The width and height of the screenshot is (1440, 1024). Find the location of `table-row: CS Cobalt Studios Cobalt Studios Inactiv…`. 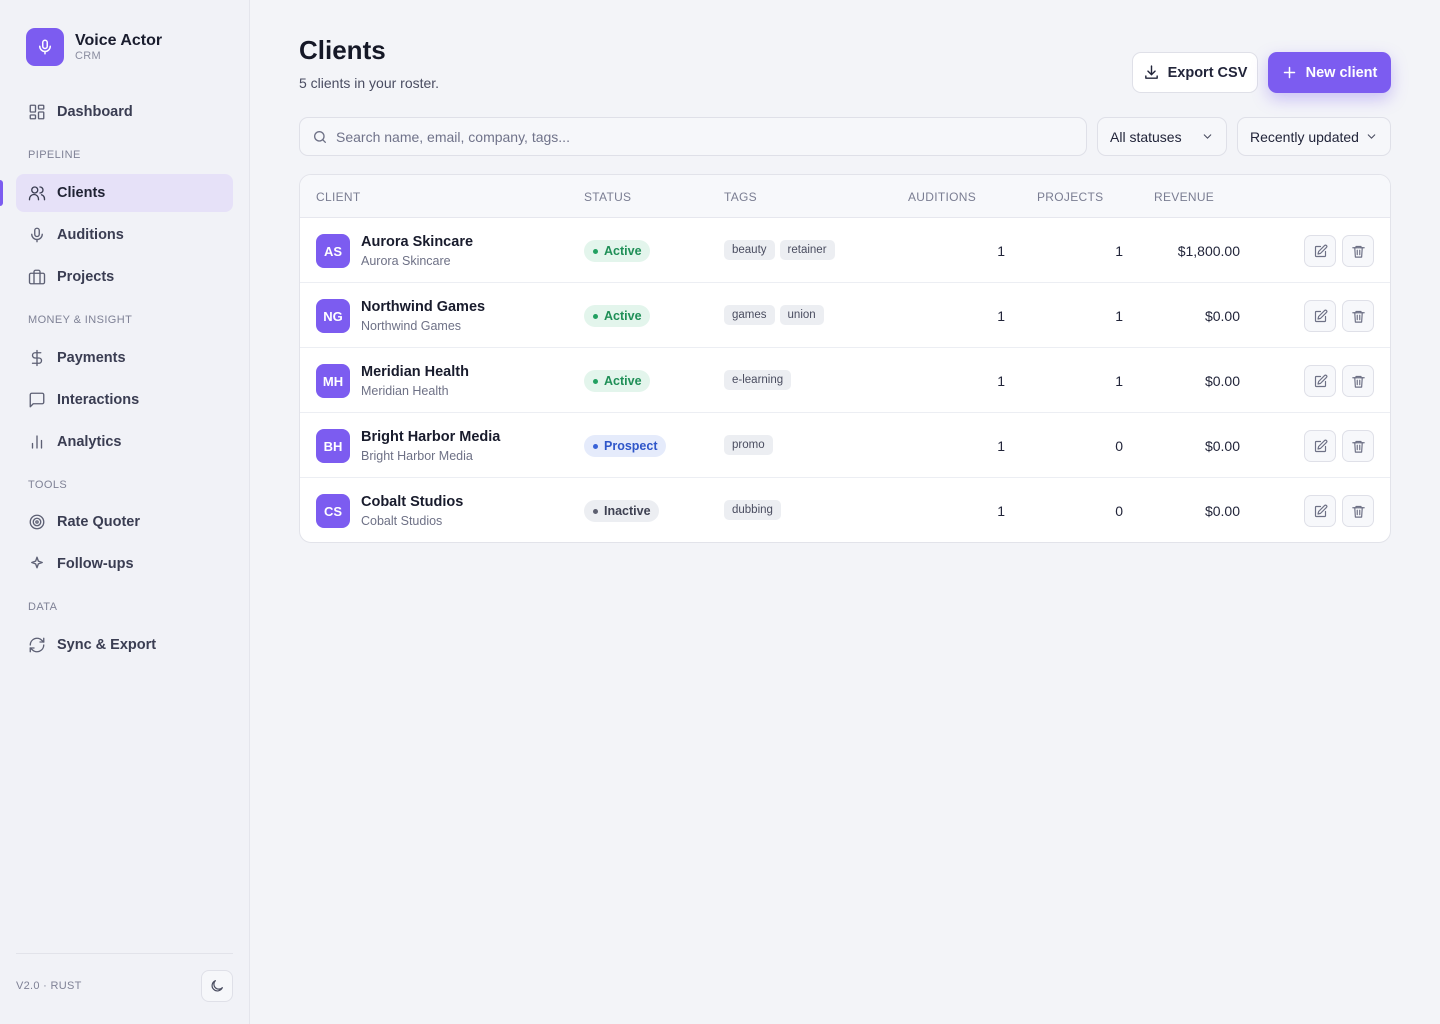

table-row: CS Cobalt Studios Cobalt Studios Inactiv… is located at coordinates (845, 510).